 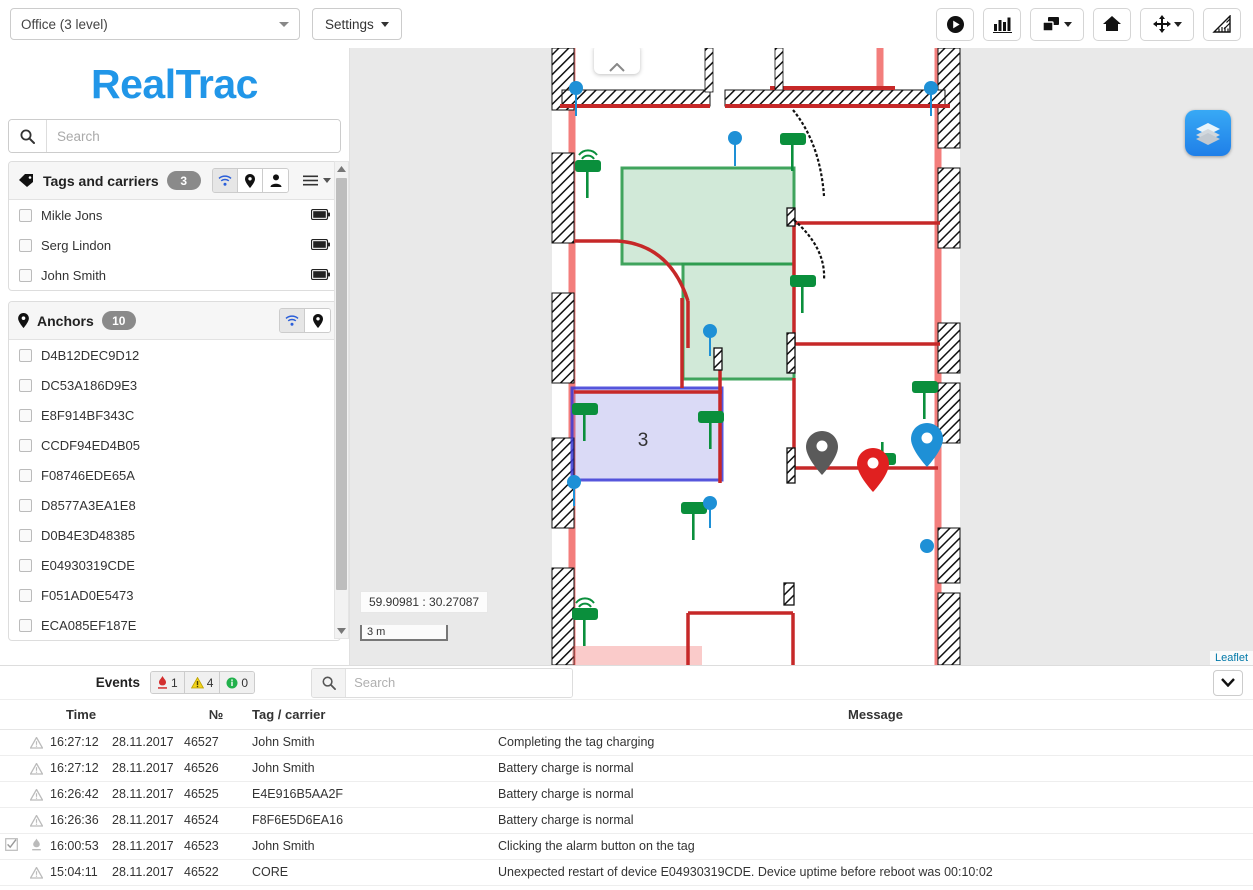 I want to click on windows-layout-button, so click(x=1057, y=24).